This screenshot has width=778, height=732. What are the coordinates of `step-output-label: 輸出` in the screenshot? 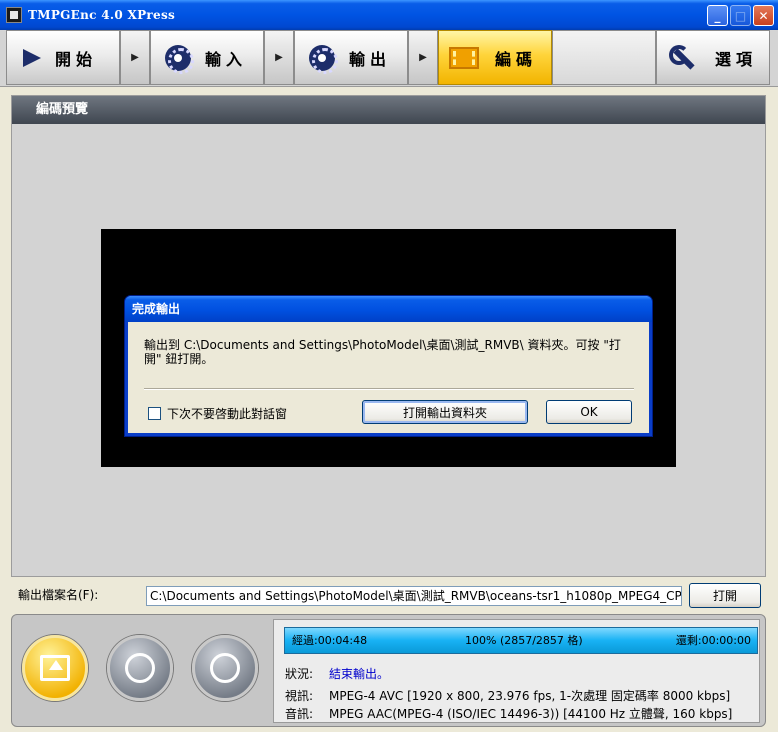 It's located at (370, 59).